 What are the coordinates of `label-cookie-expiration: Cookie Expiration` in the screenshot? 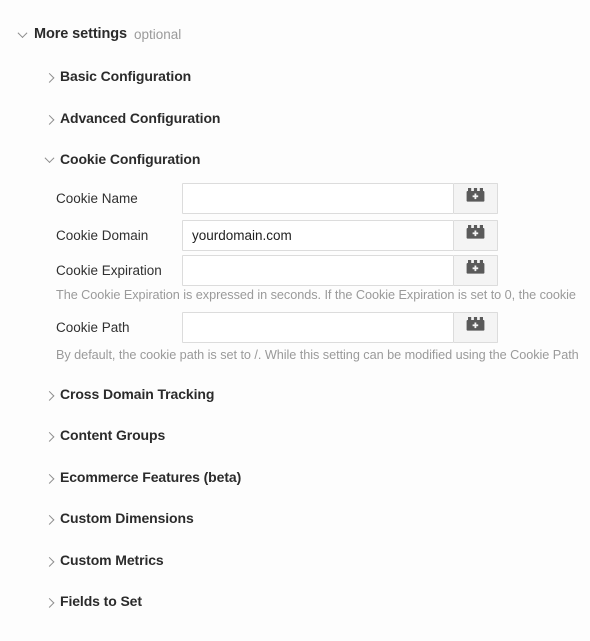 It's located at (109, 270).